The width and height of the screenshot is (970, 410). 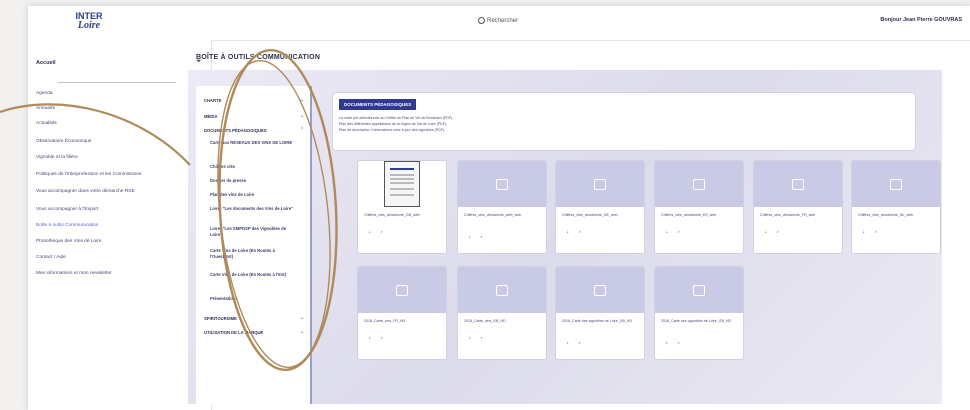 What do you see at coordinates (254, 275) in the screenshot?
I see `tree-subitem: Carte Vins de Loire (En Routes à l'Est)` at bounding box center [254, 275].